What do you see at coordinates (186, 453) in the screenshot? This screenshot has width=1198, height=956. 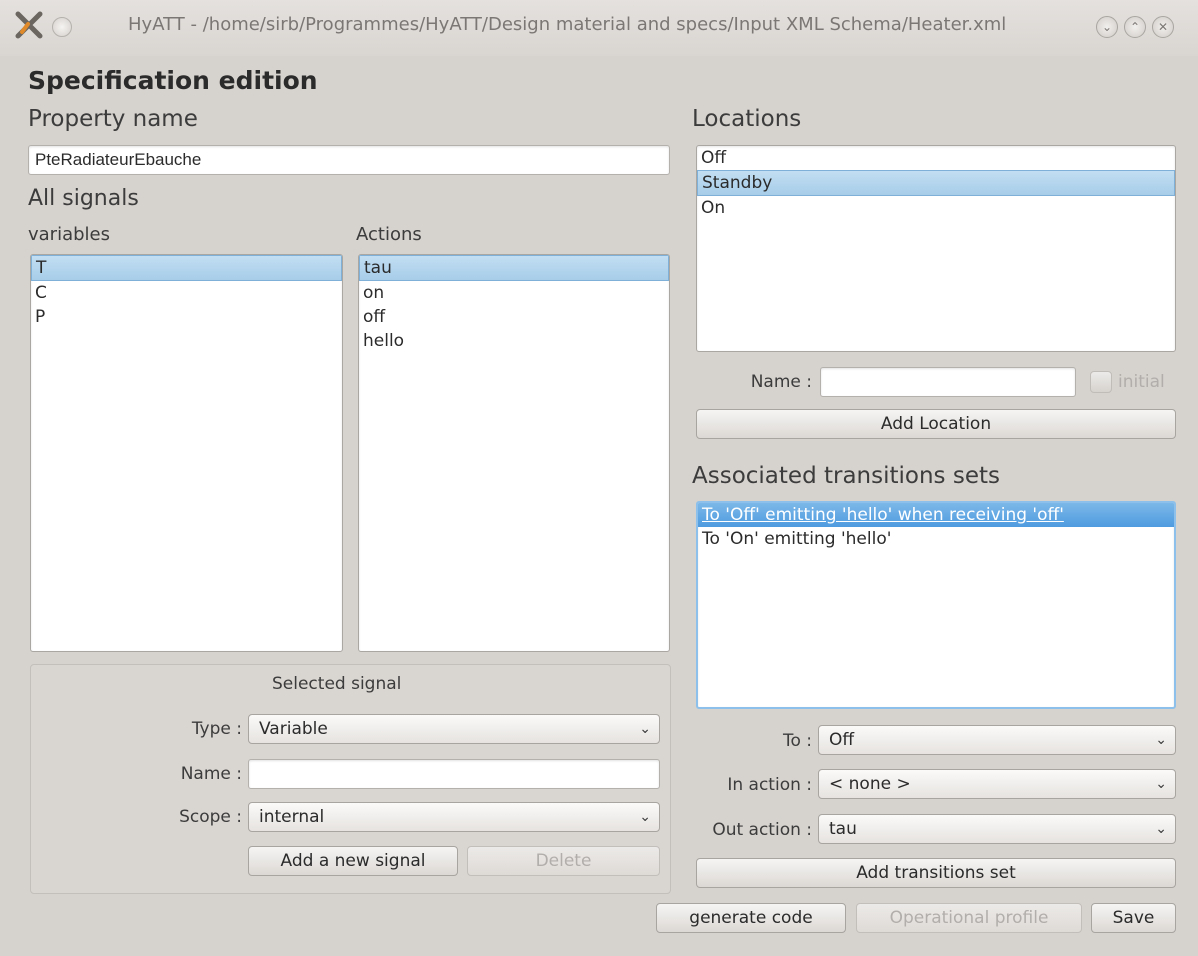 I see `variables-list: T C P` at bounding box center [186, 453].